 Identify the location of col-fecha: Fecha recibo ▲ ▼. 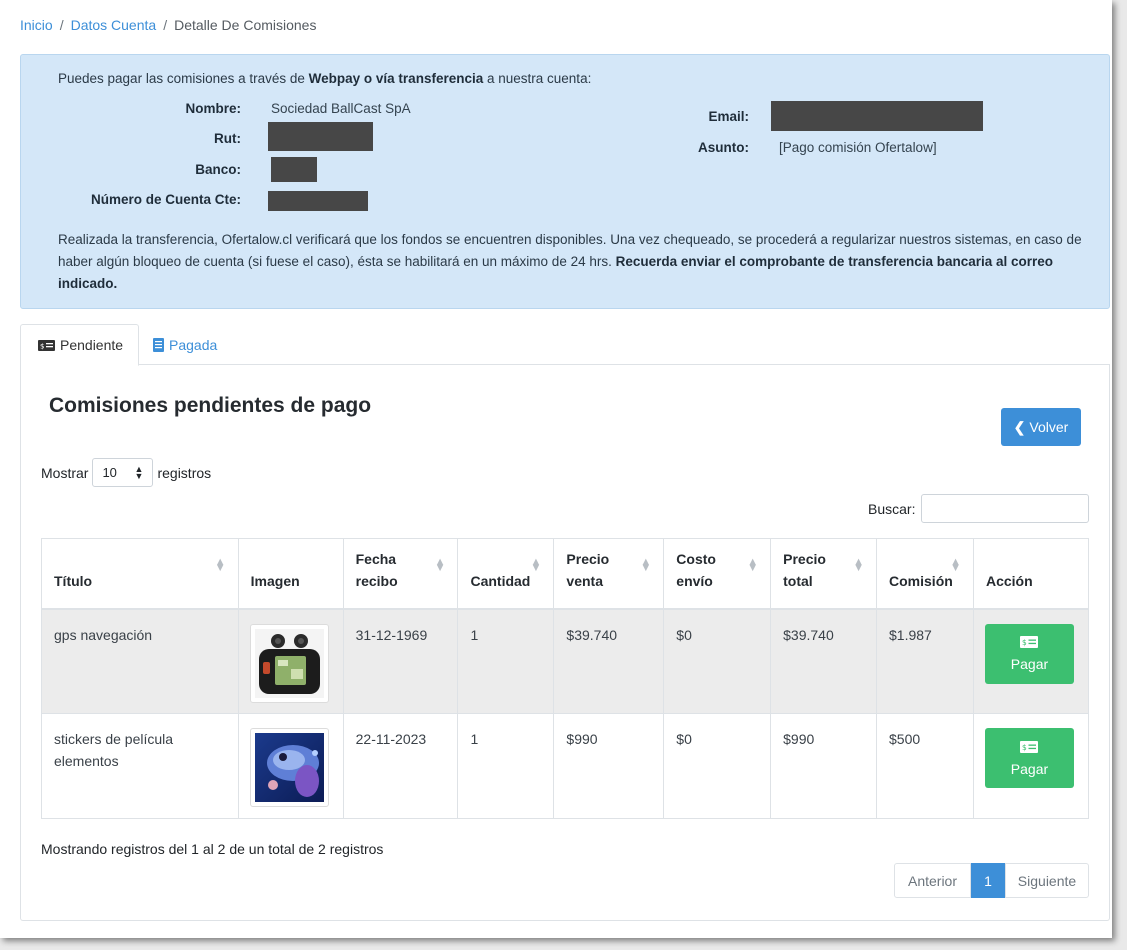
(400, 574).